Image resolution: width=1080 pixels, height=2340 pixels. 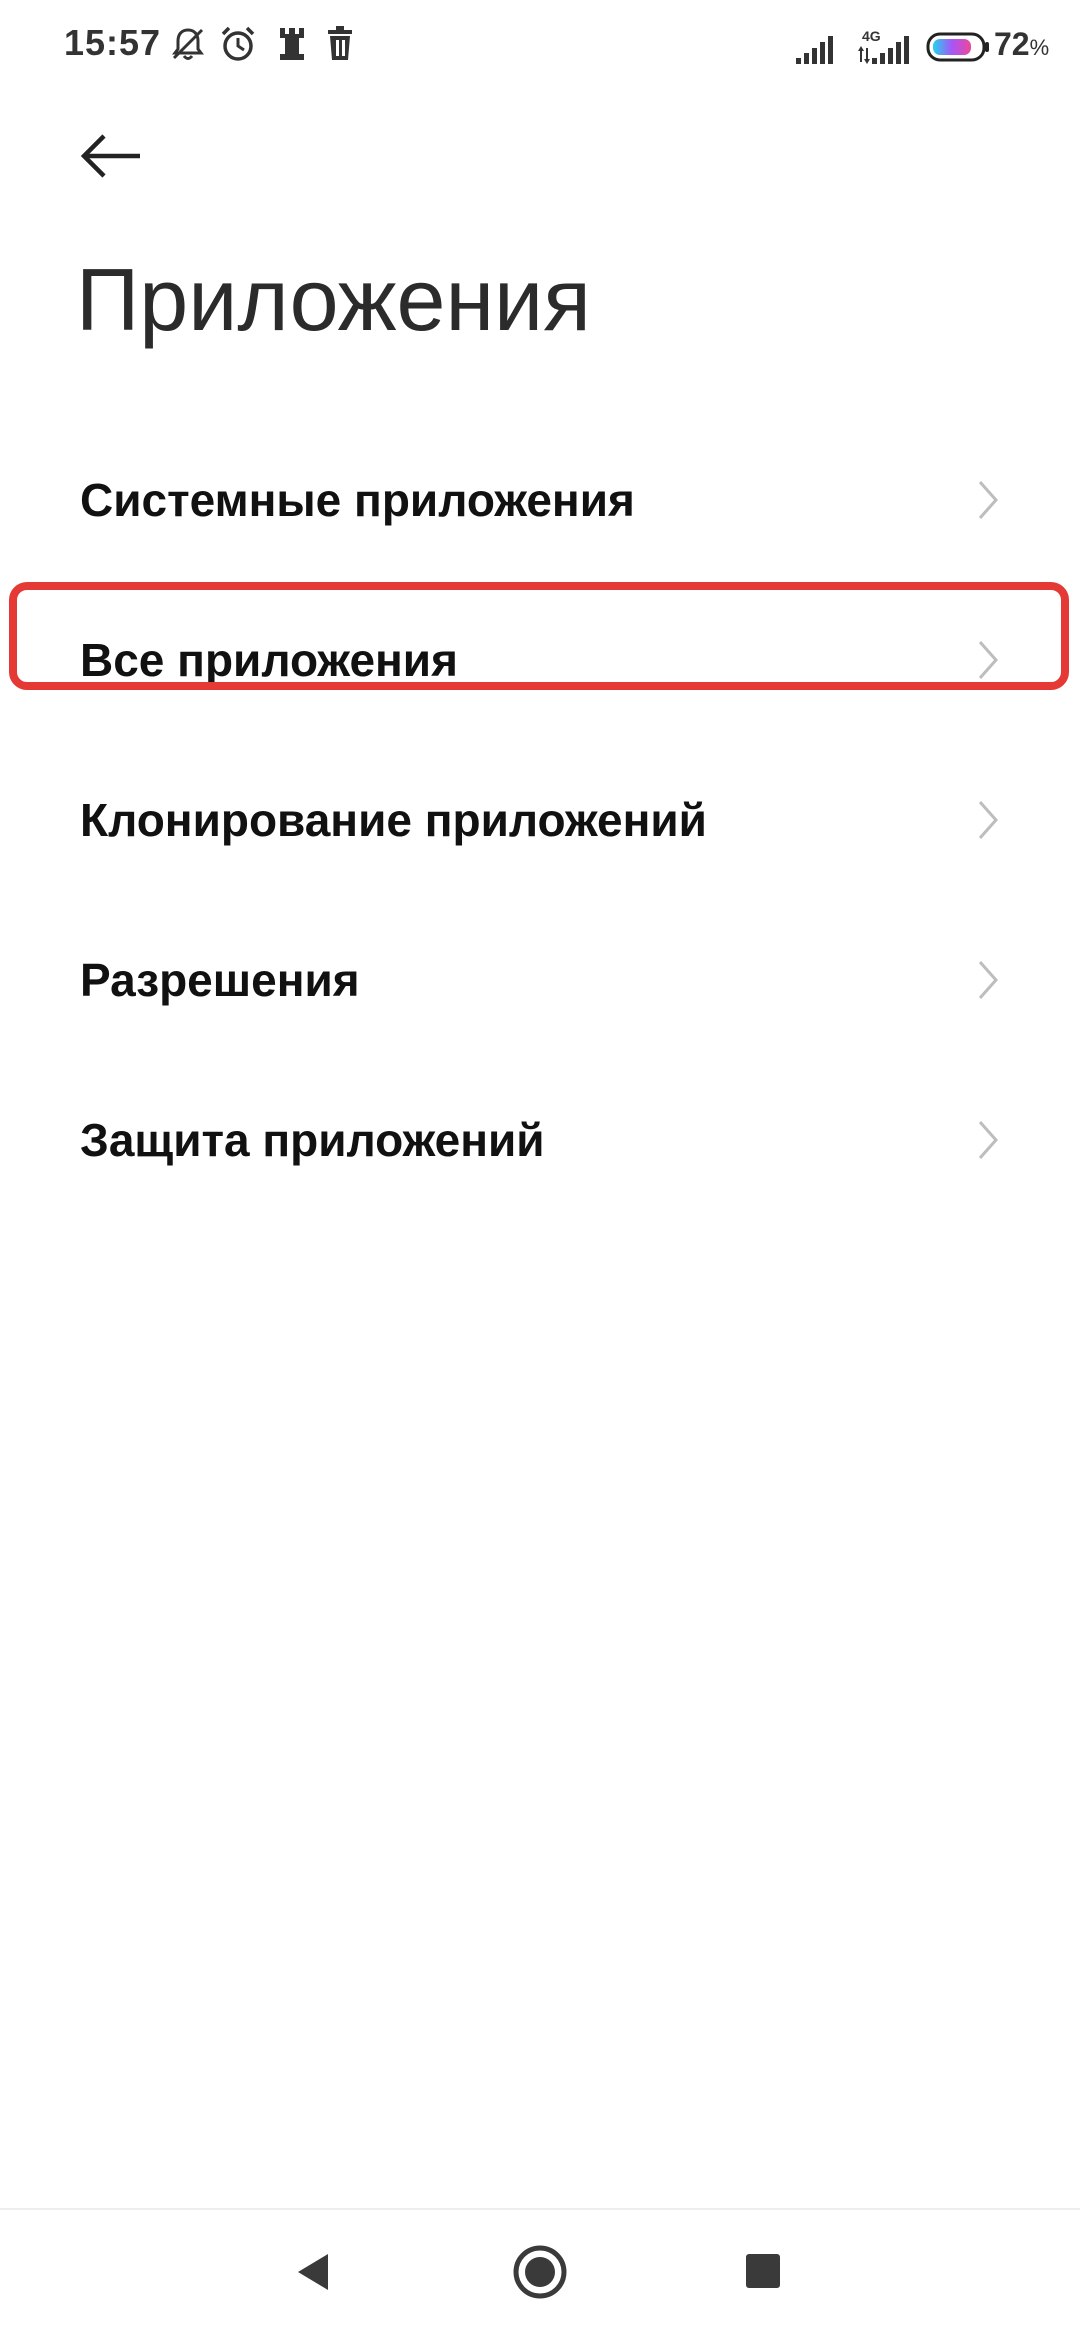 I want to click on back-button, so click(x=116, y=156).